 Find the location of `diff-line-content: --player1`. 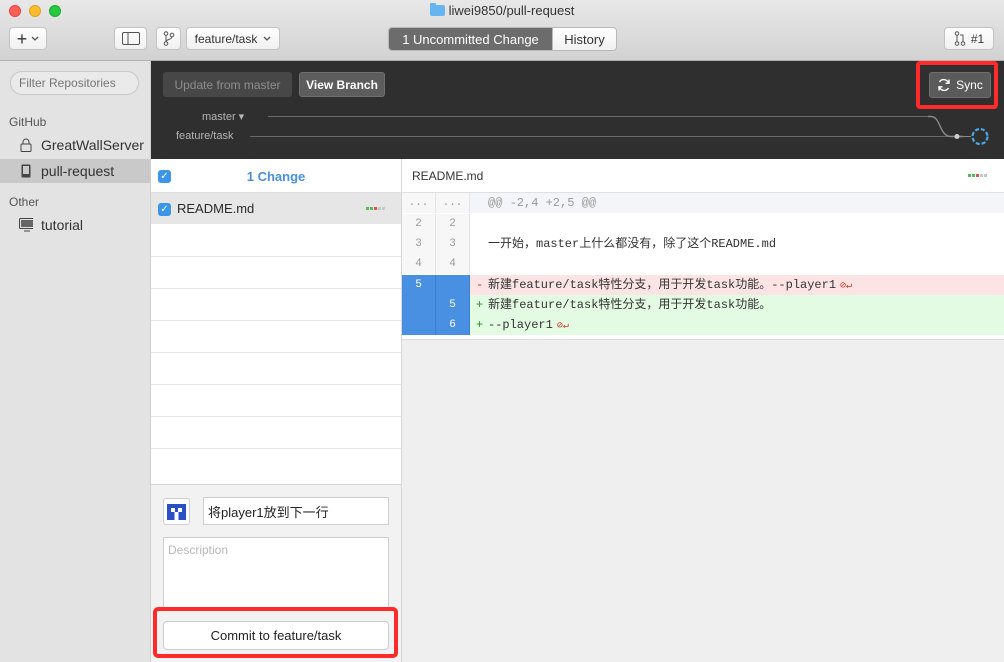

diff-line-content: --player1 is located at coordinates (520, 325).